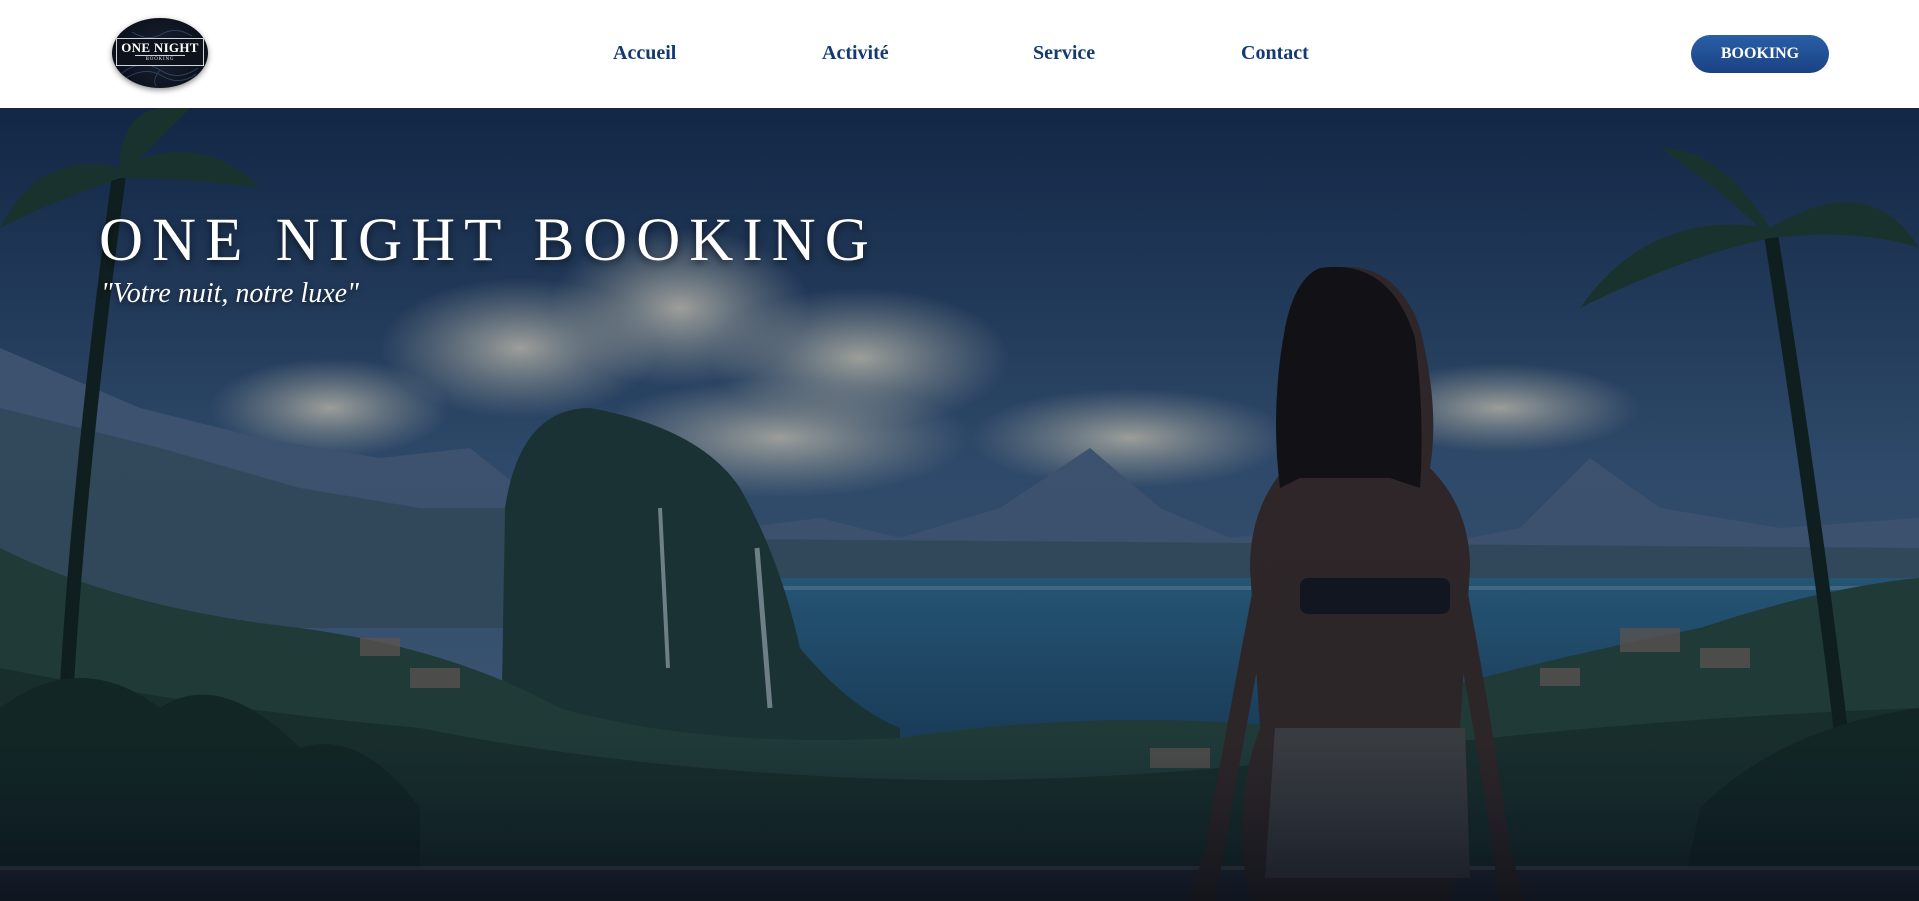  I want to click on logo-subtitle: BOOKING, so click(160, 59).